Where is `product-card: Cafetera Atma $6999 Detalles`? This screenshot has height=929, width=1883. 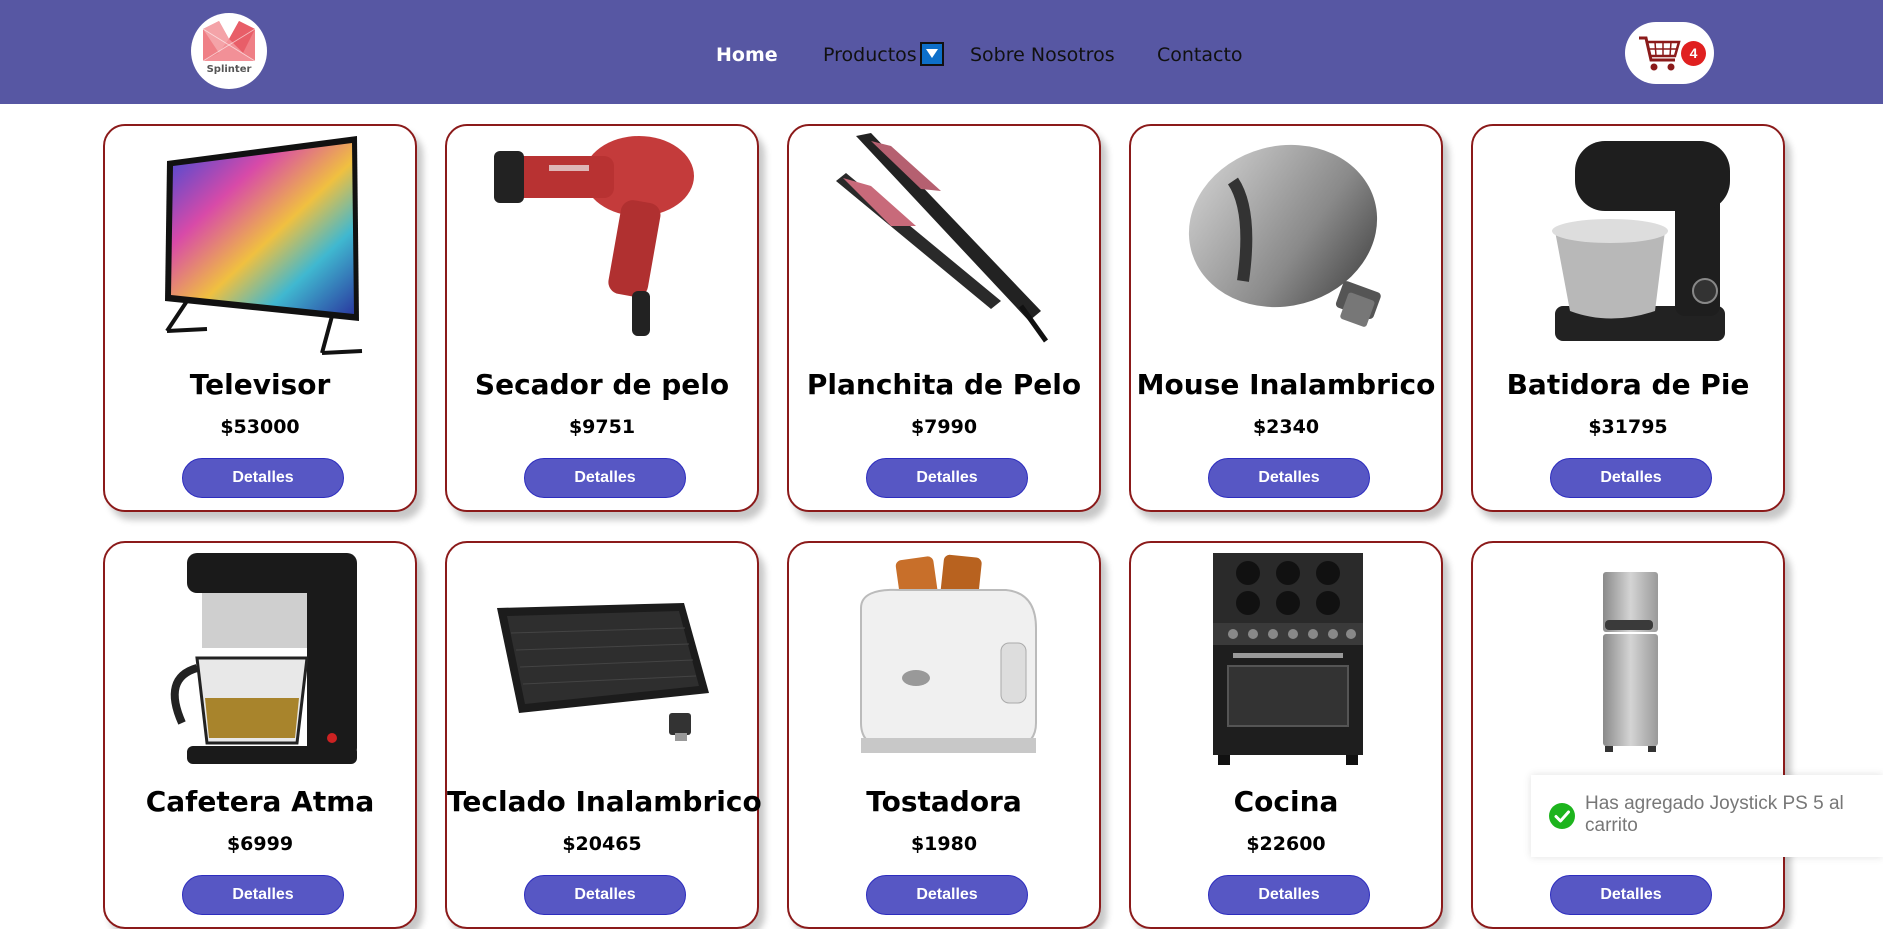
product-card: Cafetera Atma $6999 Detalles is located at coordinates (260, 735).